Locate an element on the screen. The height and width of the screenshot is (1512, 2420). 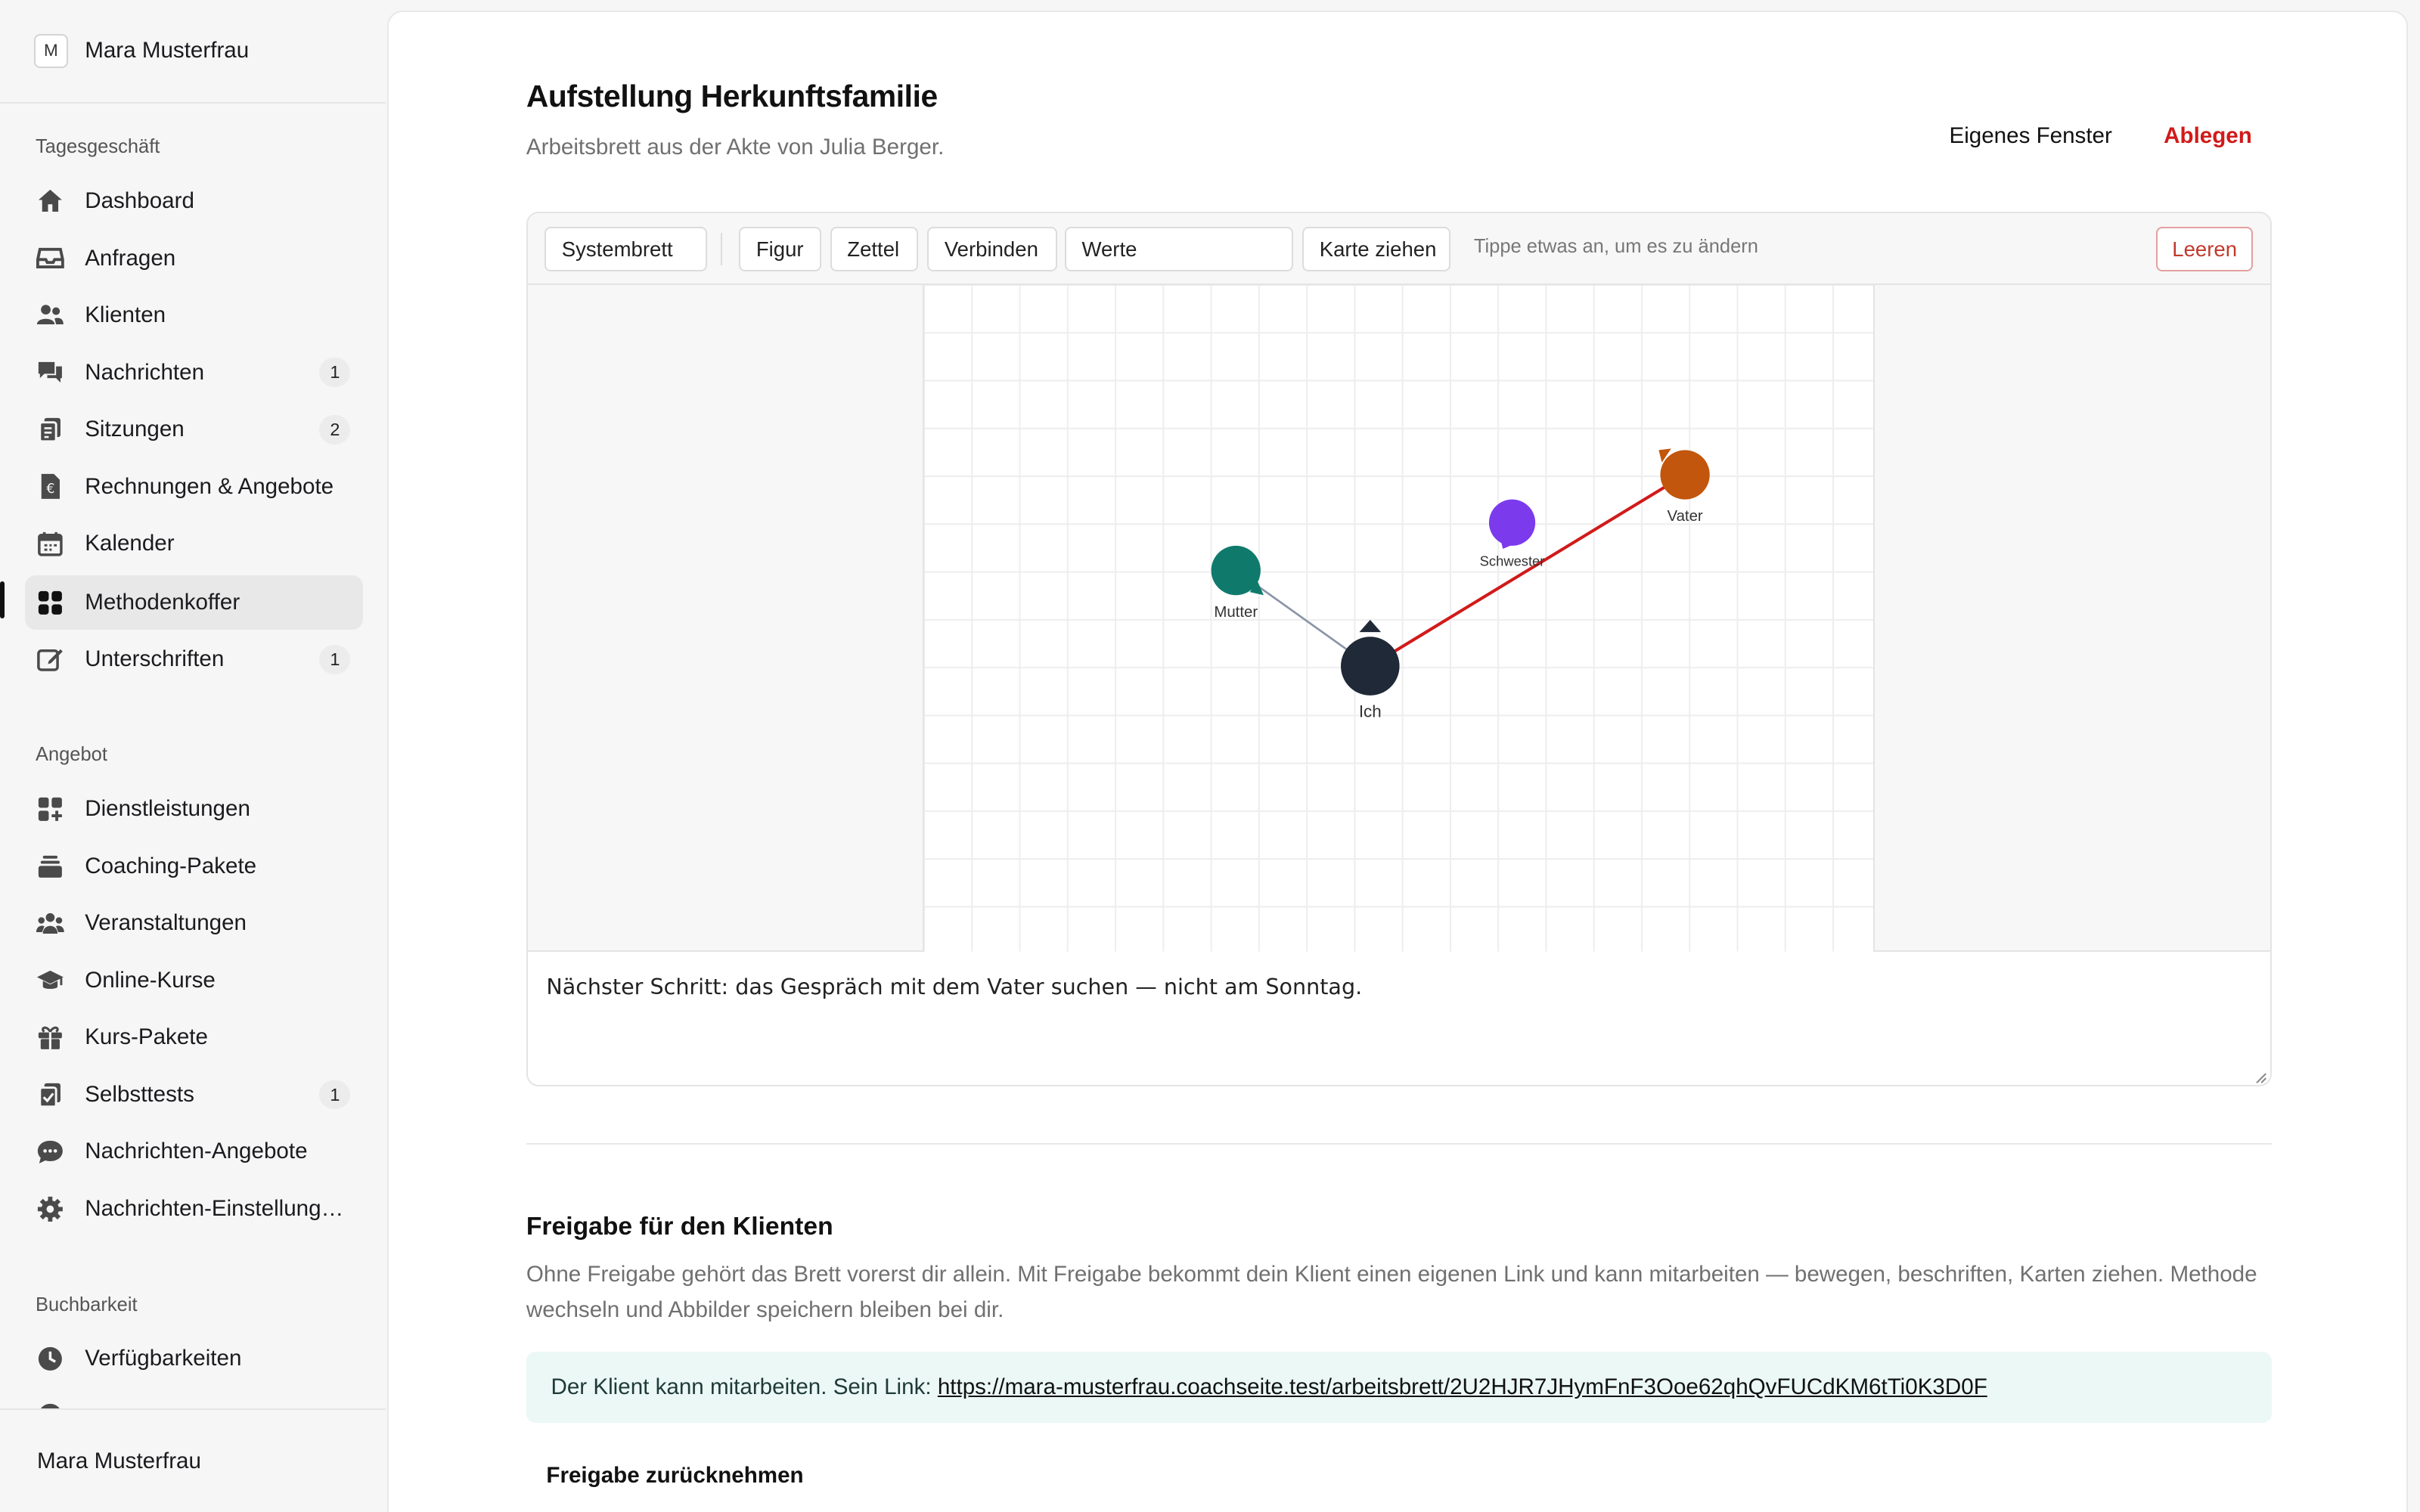
clear-button: Leeren is located at coordinates (2204, 249).